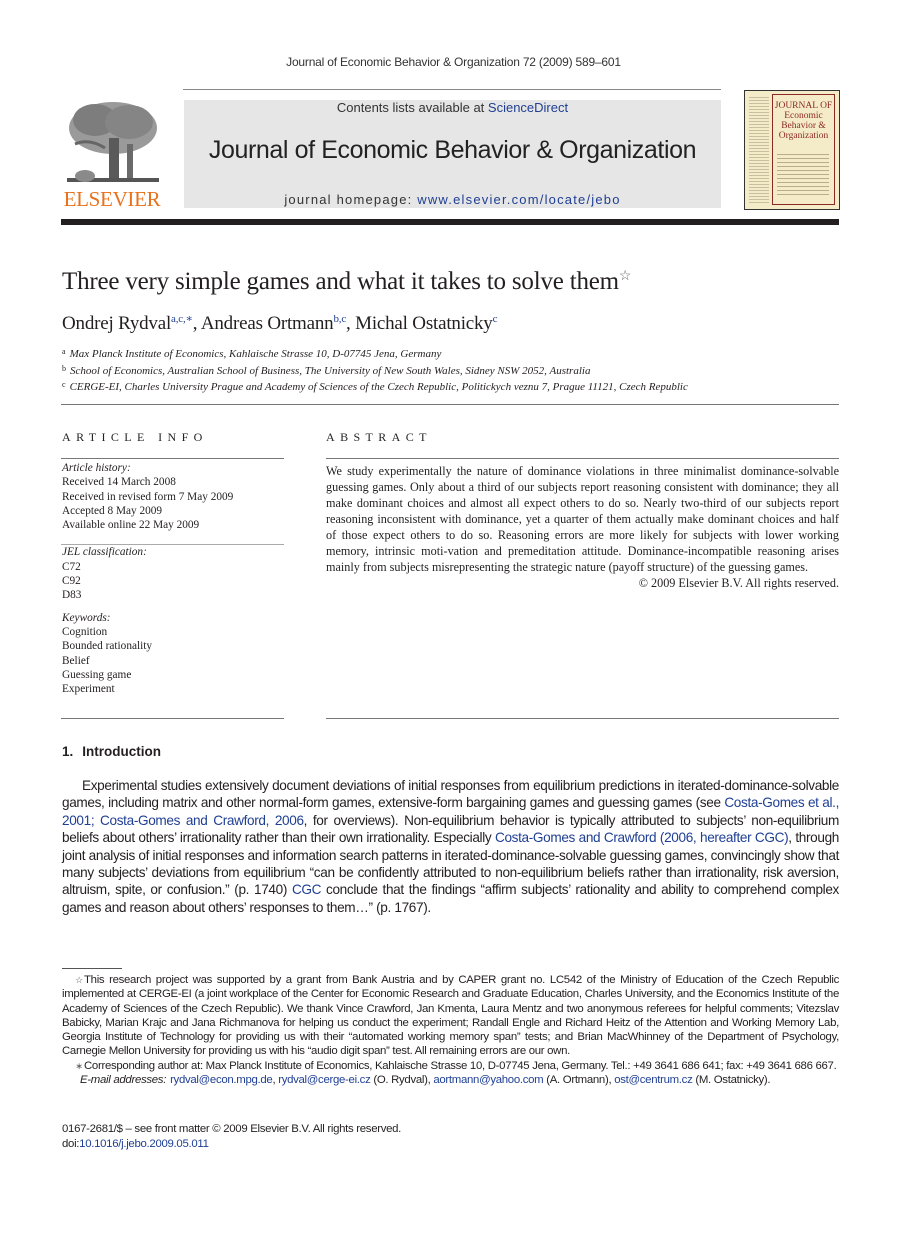  Describe the element at coordinates (267, 323) in the screenshot. I see `author-name: Andreas Ortmann` at that location.